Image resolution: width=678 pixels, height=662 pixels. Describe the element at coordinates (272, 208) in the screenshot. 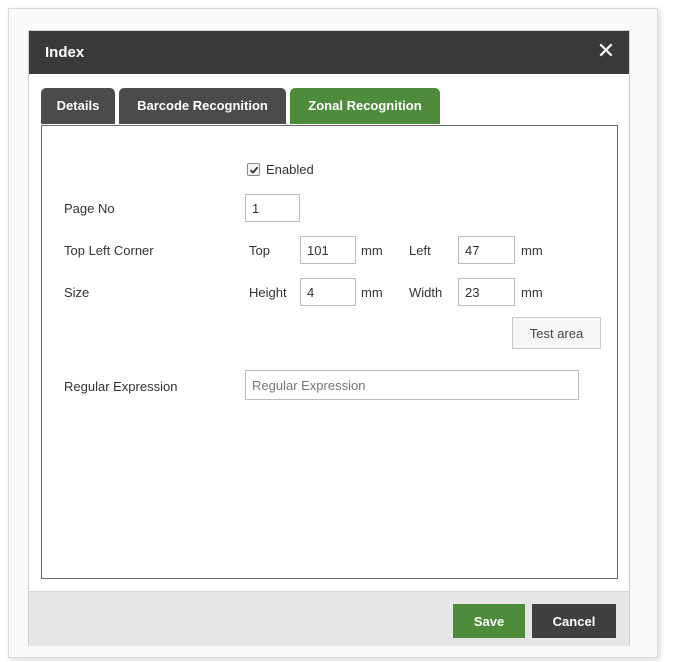

I see `page-no-input` at that location.